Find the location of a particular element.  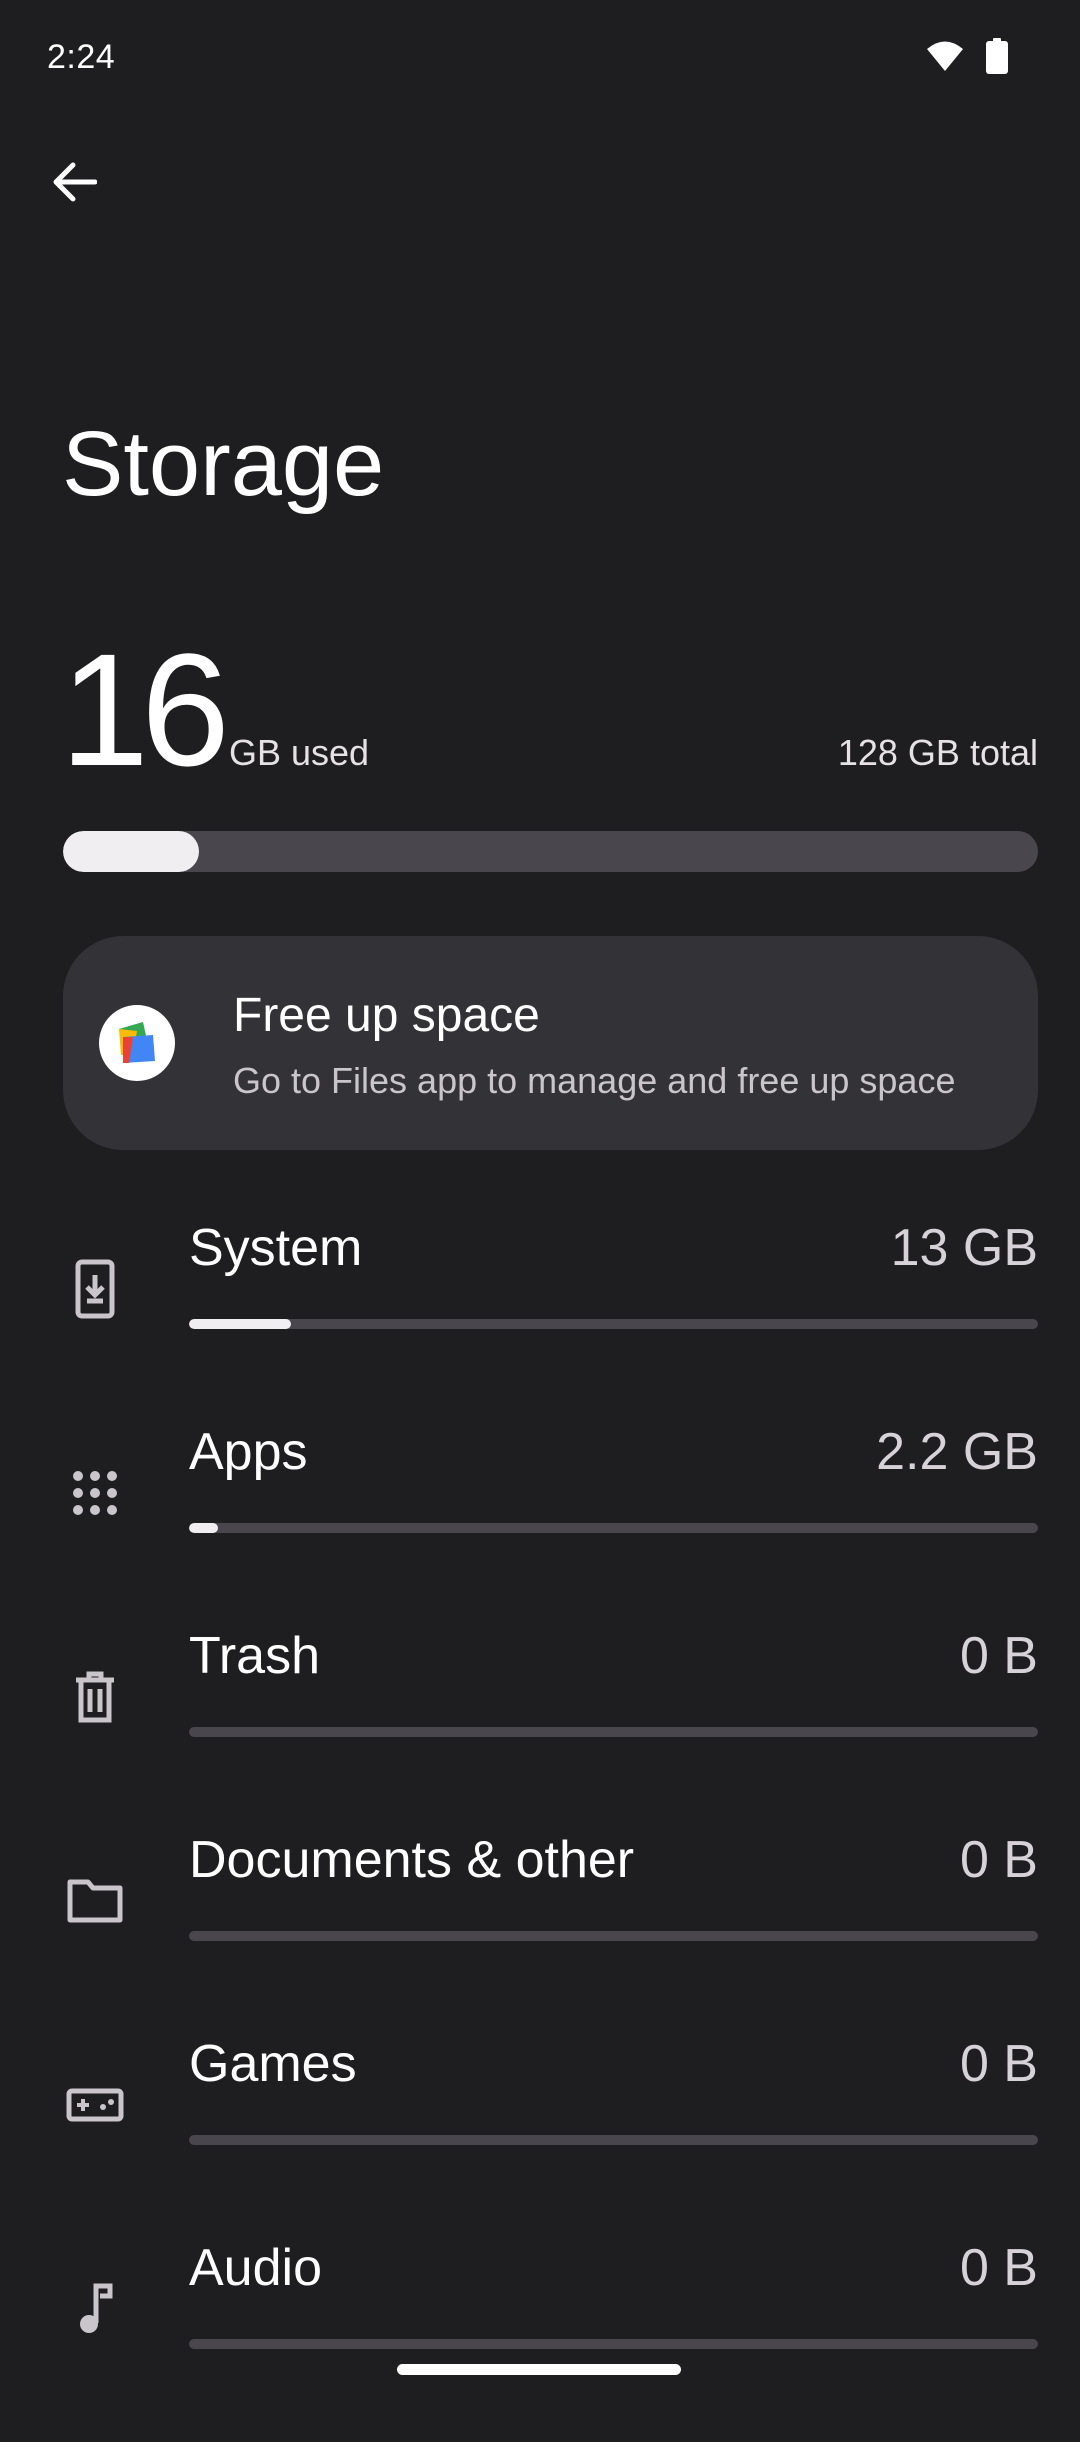

back-button is located at coordinates (74, 184).